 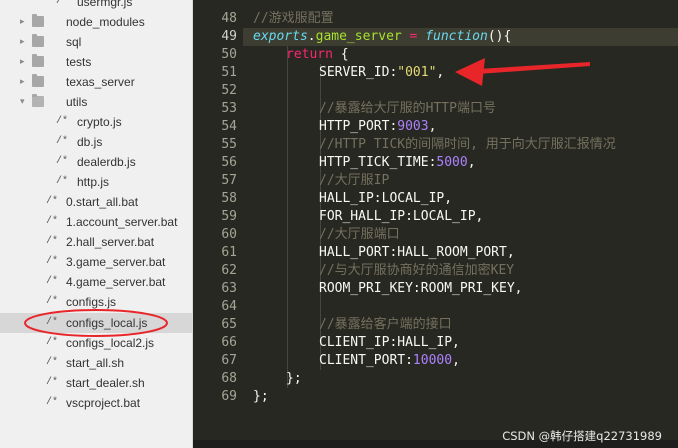 I want to click on key: SERVER_ID:, so click(x=358, y=72).